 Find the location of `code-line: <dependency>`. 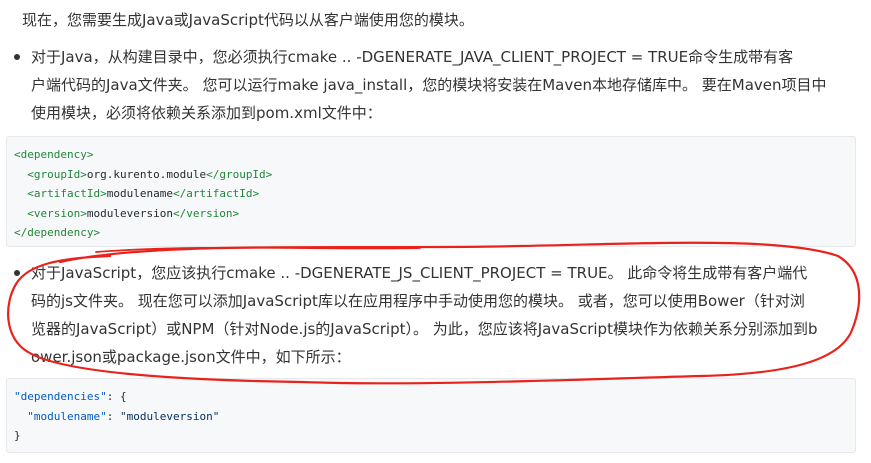

code-line: <dependency> is located at coordinates (434, 155).